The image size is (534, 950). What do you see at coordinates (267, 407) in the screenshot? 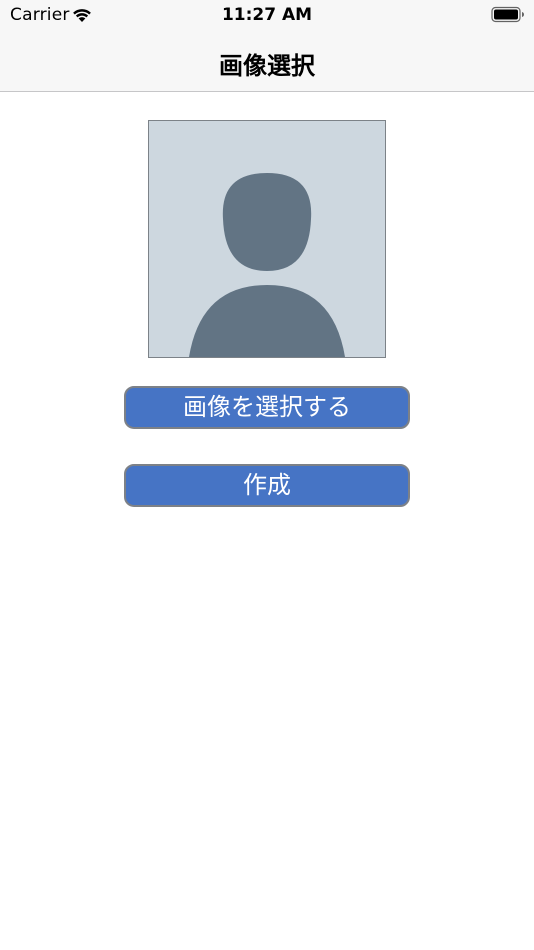
I see `select-image-button: 画像を選択する` at bounding box center [267, 407].